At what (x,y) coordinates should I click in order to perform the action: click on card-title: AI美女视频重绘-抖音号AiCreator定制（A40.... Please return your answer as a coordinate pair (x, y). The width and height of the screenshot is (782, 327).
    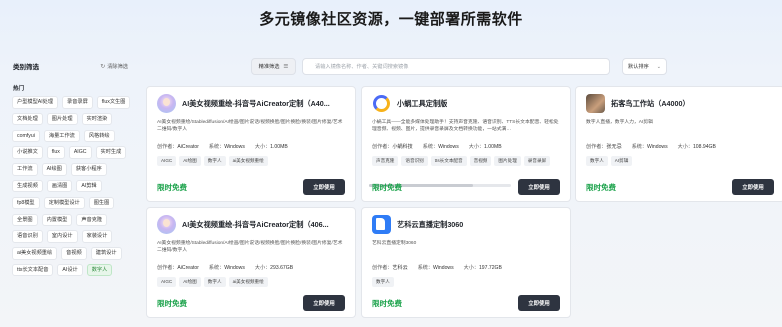
    Looking at the image, I should click on (256, 104).